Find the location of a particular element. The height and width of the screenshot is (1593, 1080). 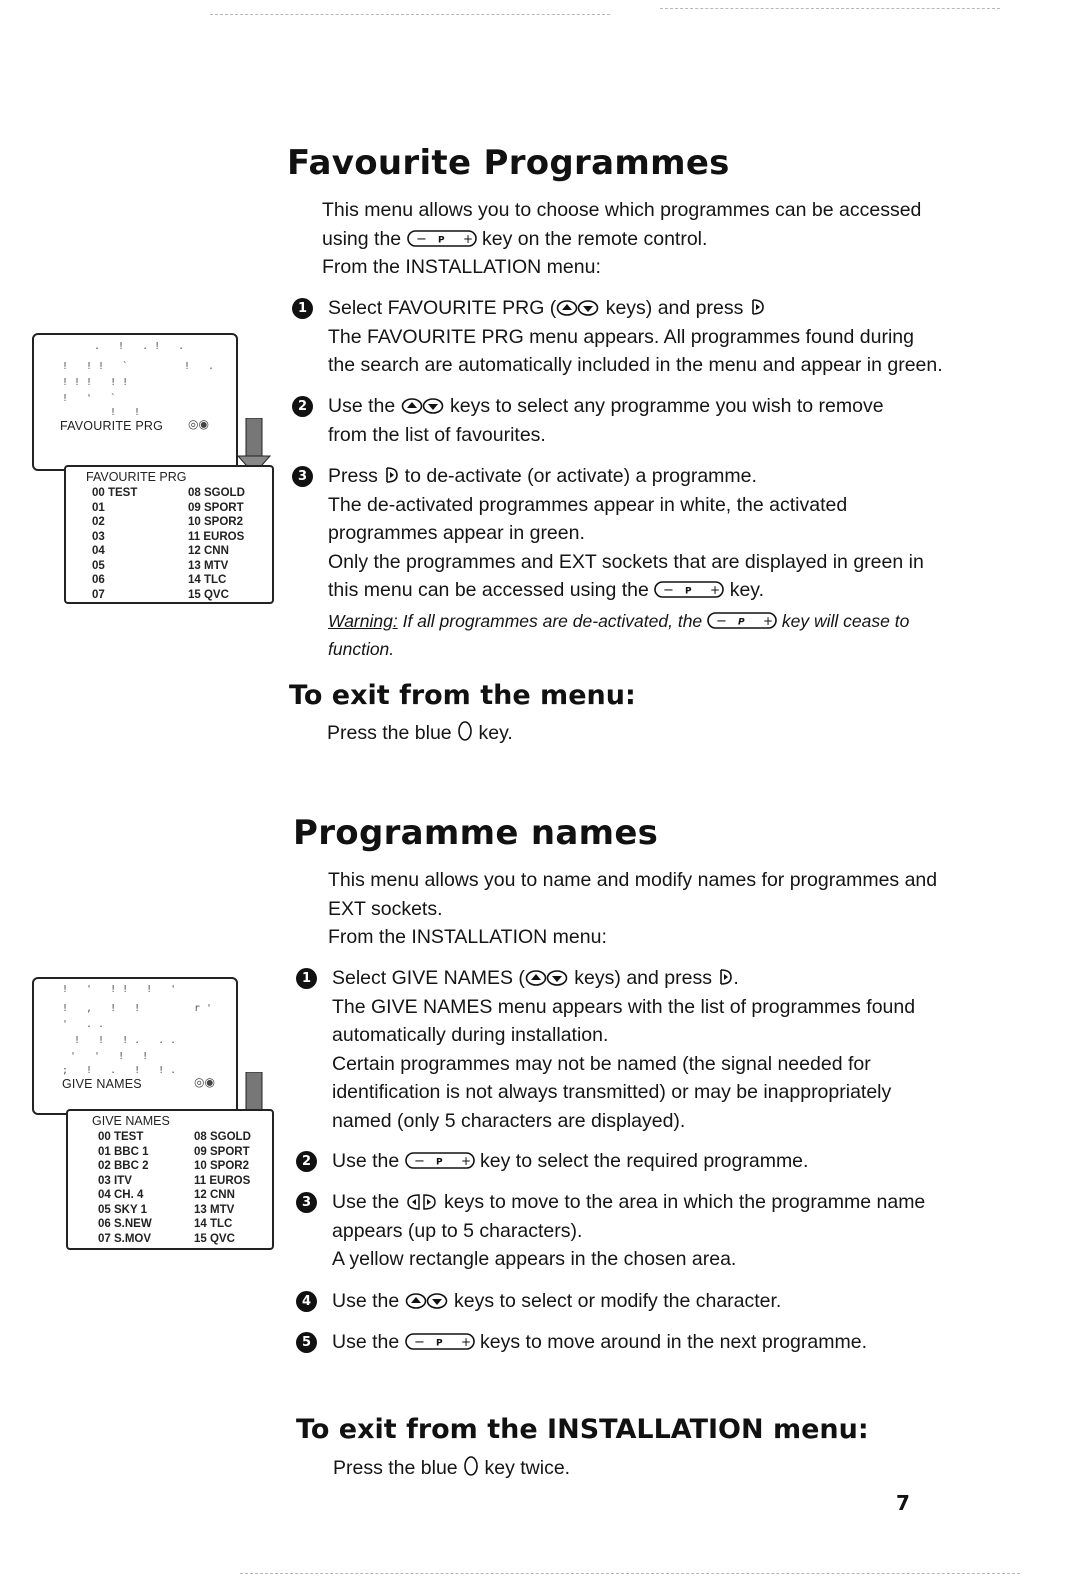

warning-text: function. is located at coordinates (361, 649).